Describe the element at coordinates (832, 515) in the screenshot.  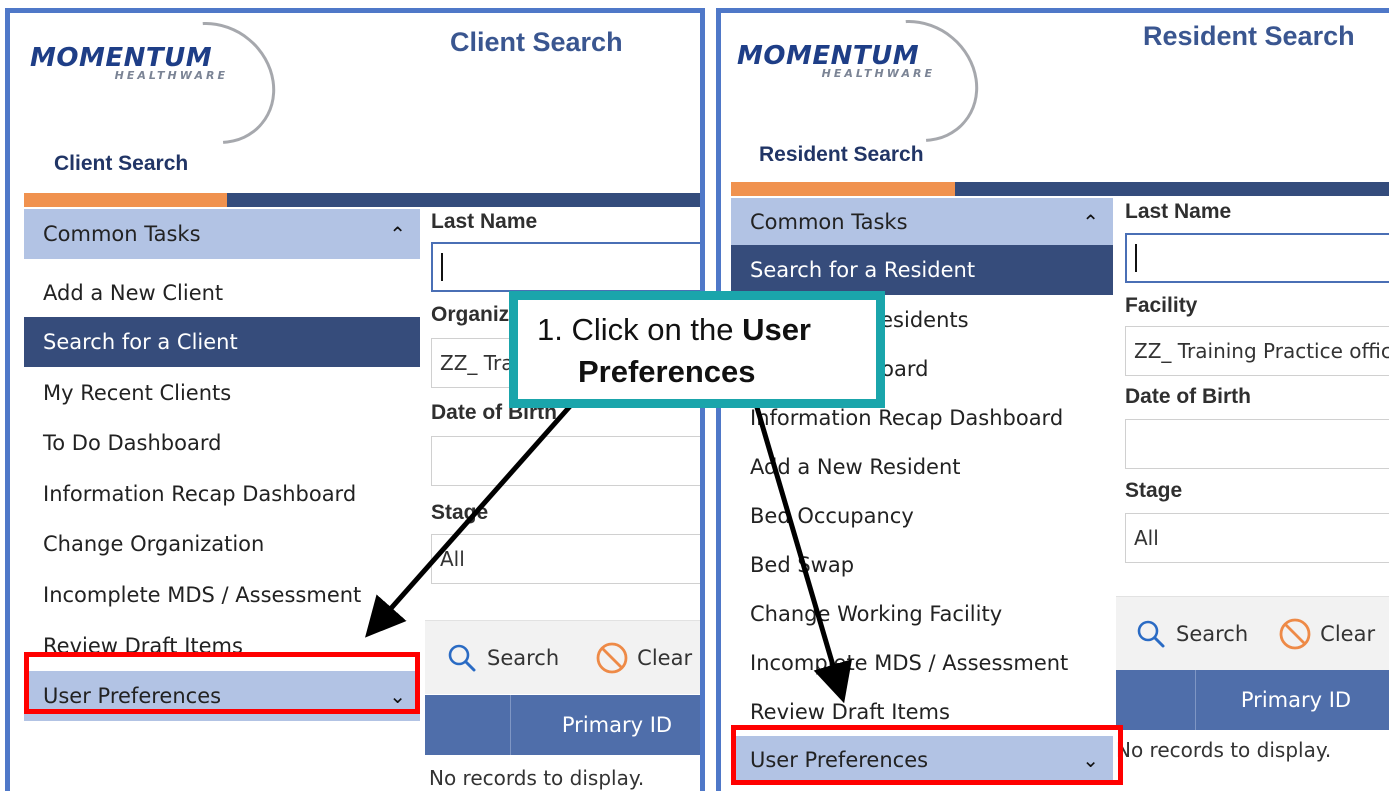
I see `menu-item-label: Bed Occupancy` at that location.